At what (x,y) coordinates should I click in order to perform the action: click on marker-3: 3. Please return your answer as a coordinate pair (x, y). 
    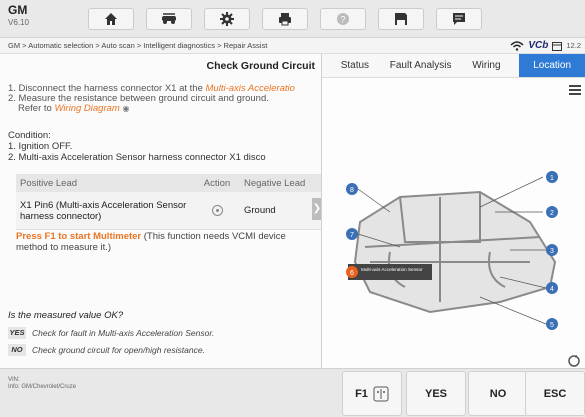
    Looking at the image, I should click on (552, 250).